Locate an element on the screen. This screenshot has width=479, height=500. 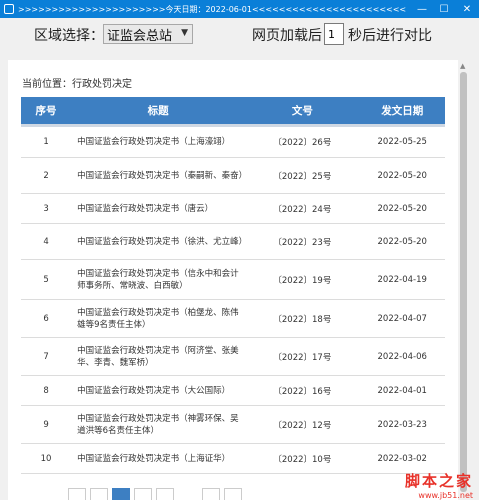
header-doc-number: 文号 is located at coordinates (302, 112).